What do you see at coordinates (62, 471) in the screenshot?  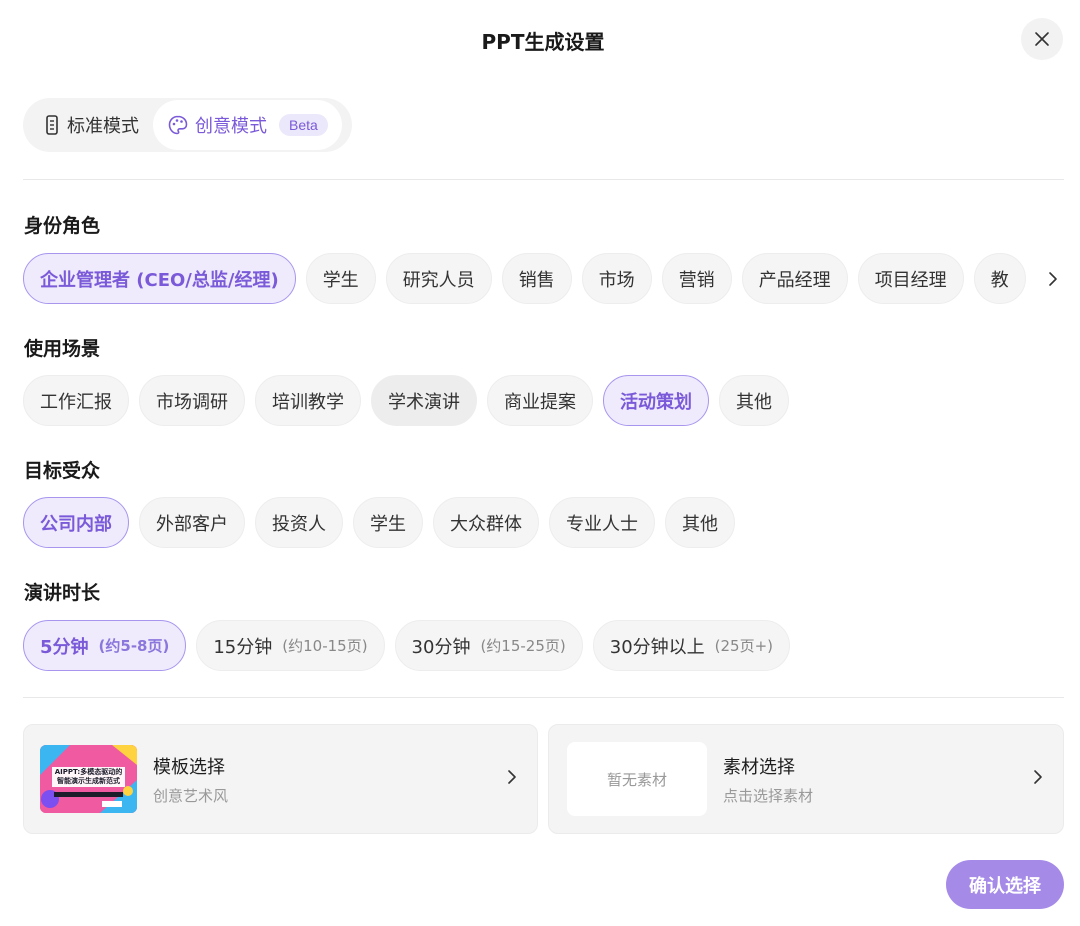 I see `audience-section-label: 目标受众` at bounding box center [62, 471].